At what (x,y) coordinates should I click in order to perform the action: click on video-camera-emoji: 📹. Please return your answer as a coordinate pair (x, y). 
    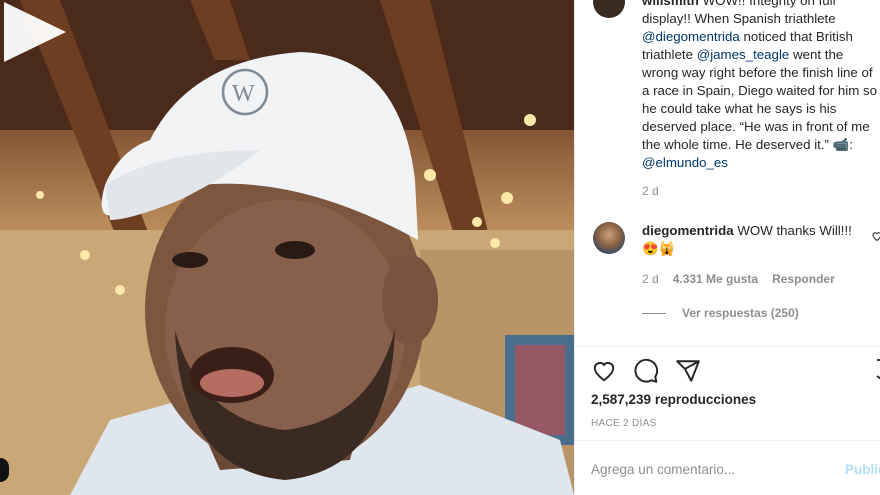
    Looking at the image, I should click on (841, 144).